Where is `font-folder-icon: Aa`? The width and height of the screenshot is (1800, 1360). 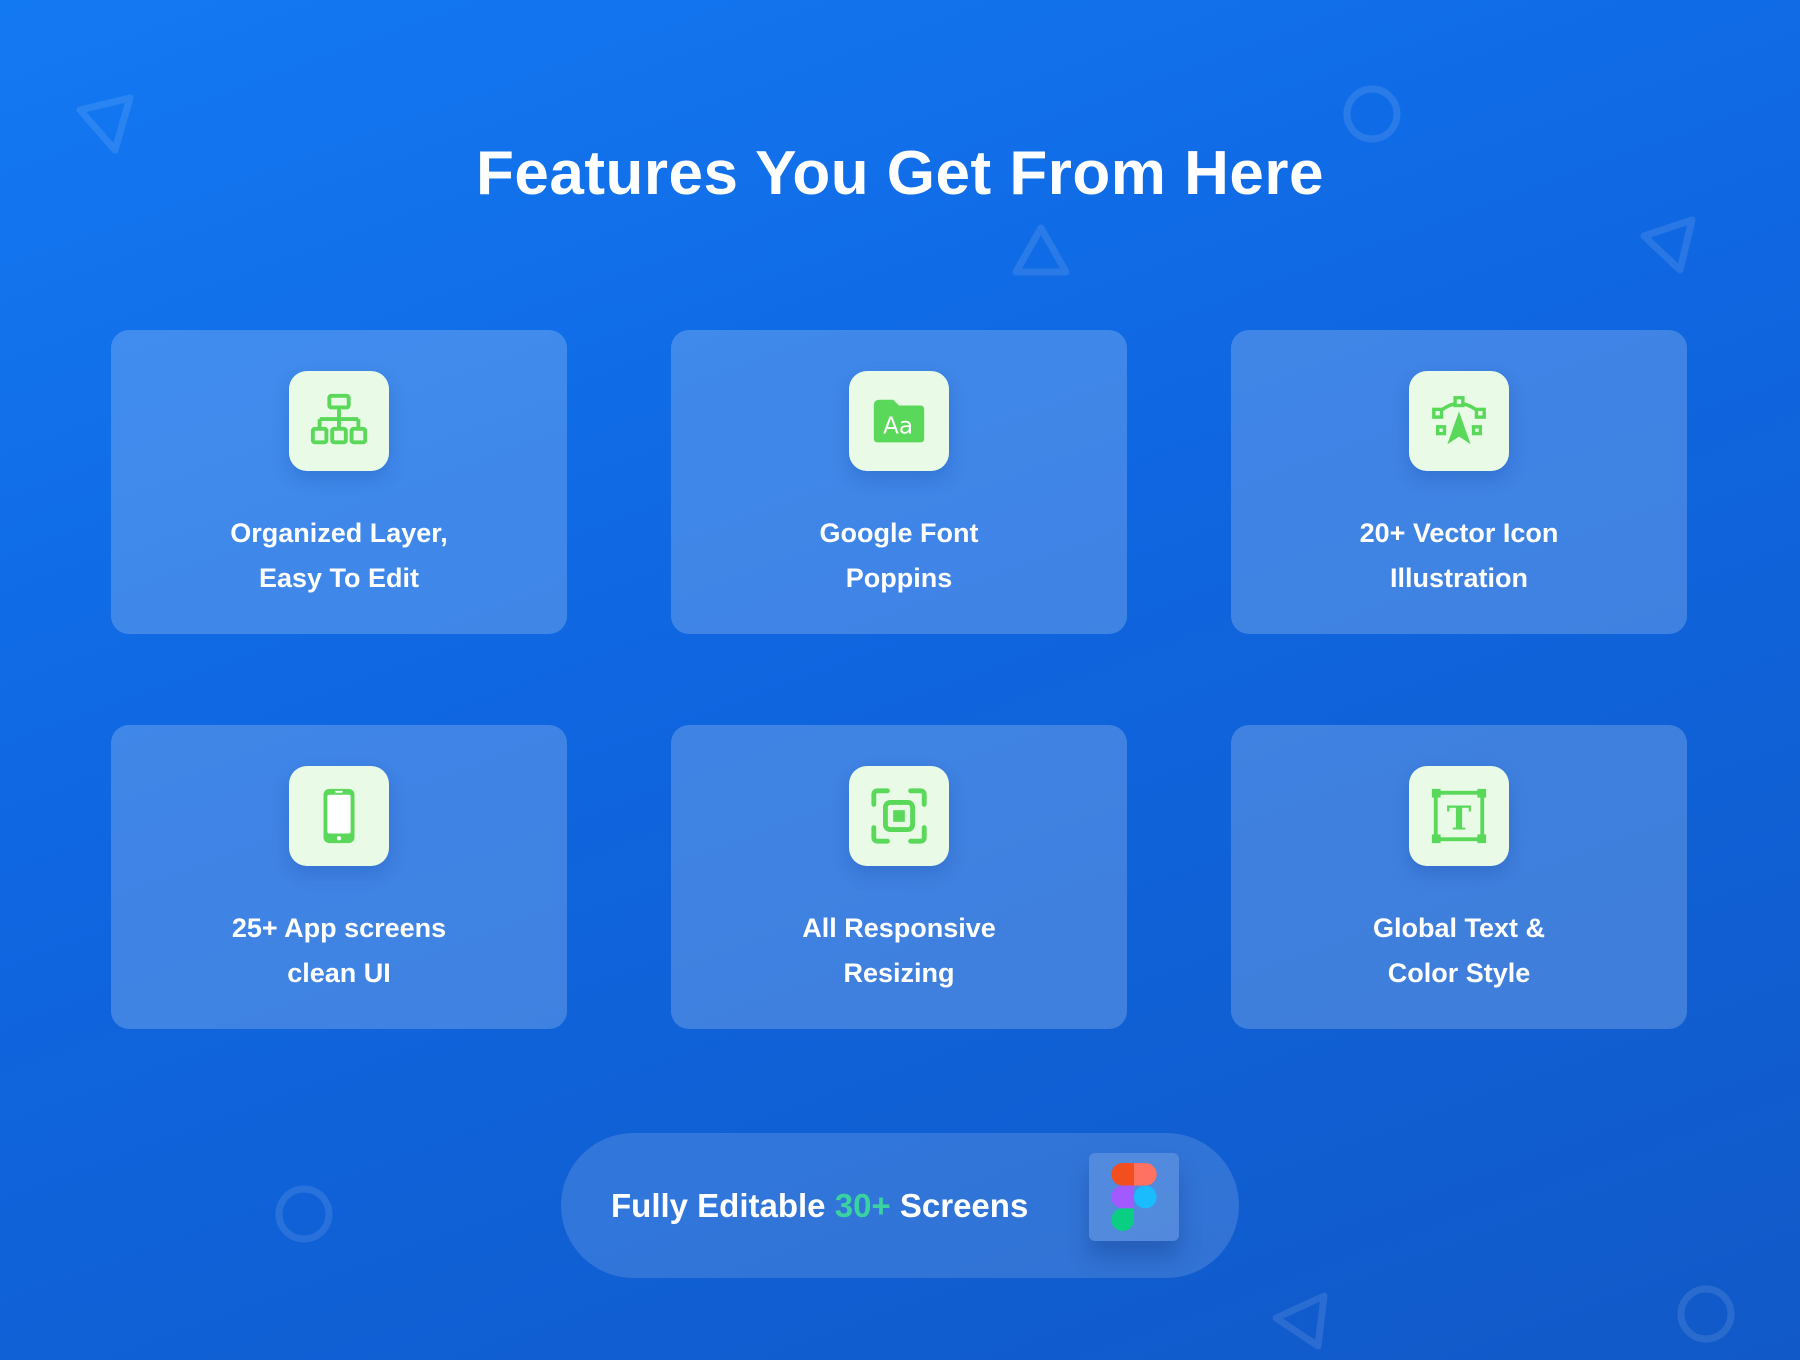
font-folder-icon: Aa is located at coordinates (899, 421).